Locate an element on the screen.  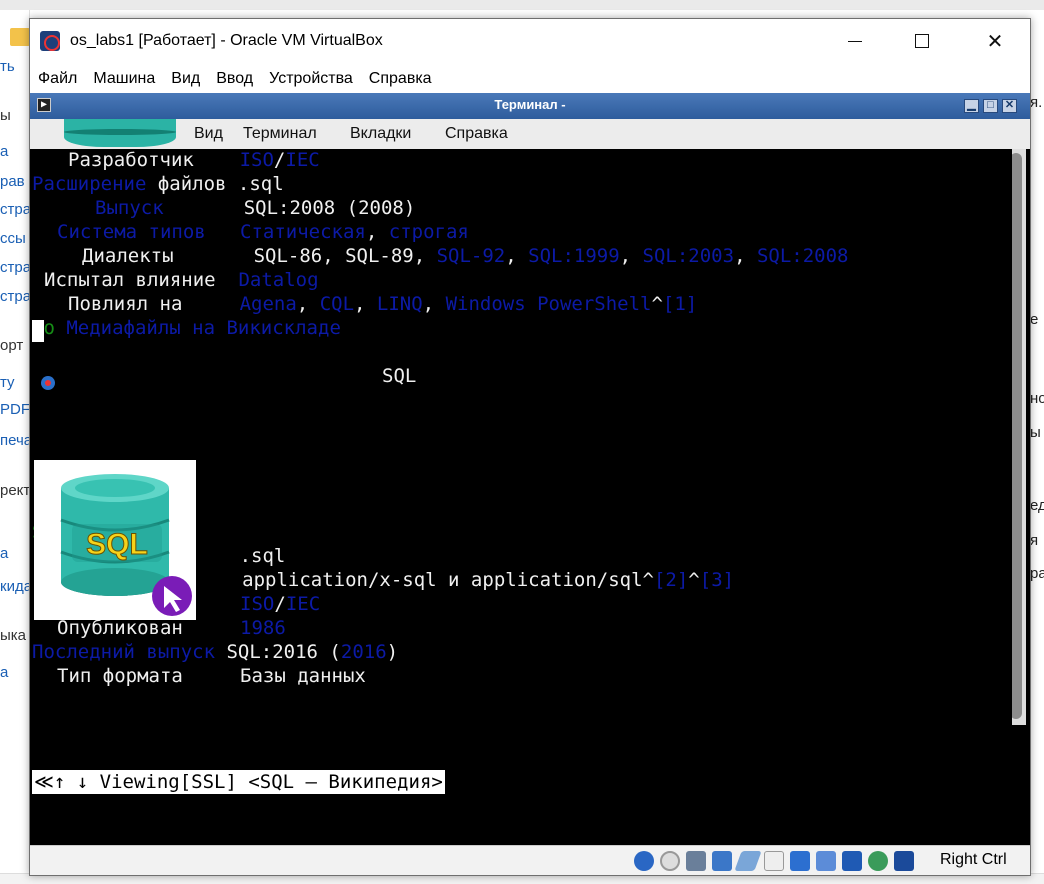
hard-disk-icon is located at coordinates (644, 861).